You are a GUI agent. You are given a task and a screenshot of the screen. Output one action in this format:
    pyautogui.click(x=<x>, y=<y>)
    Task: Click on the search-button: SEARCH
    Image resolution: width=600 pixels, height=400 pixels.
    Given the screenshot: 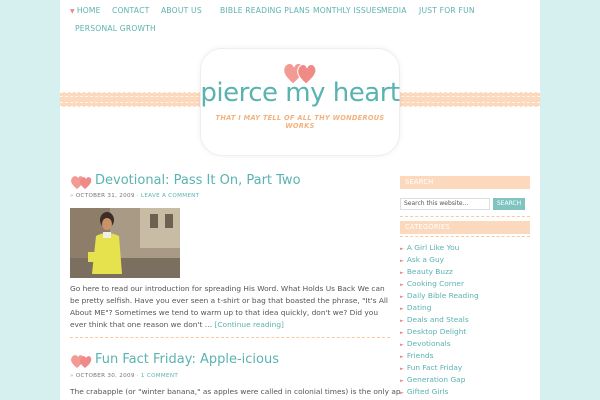 What is the action you would take?
    pyautogui.click(x=509, y=204)
    